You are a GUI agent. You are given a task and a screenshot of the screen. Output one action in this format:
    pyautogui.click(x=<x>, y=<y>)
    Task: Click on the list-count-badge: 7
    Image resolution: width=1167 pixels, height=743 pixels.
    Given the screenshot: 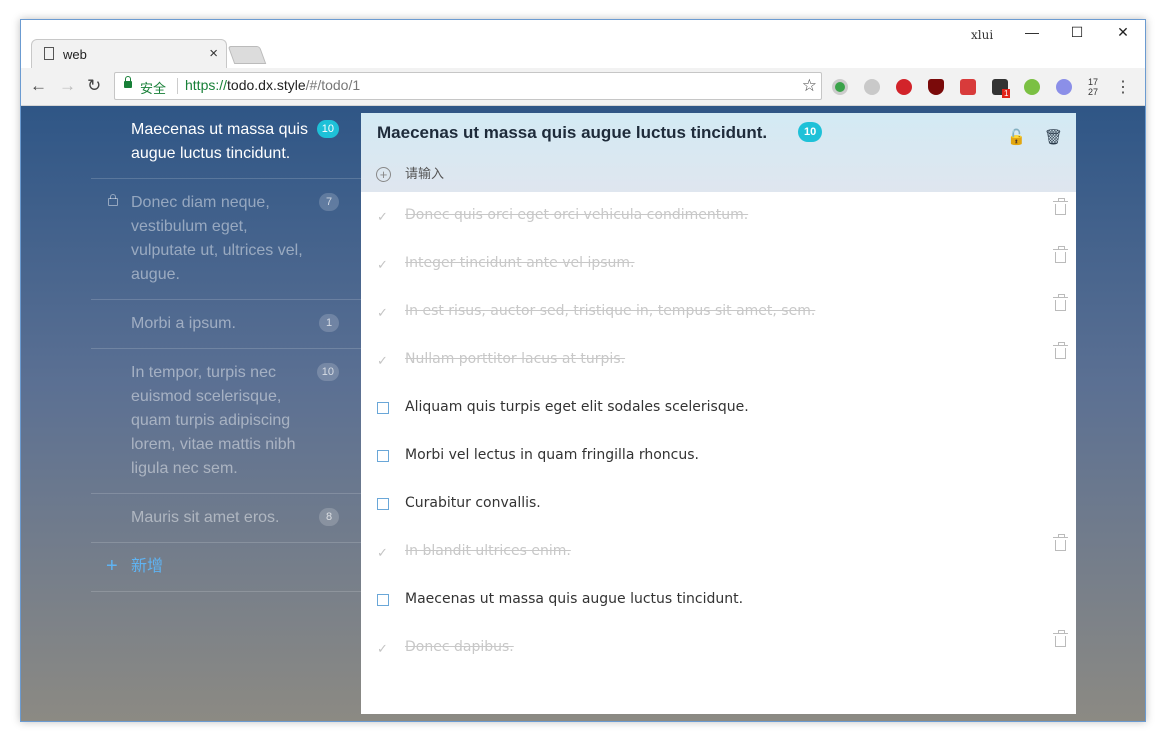 What is the action you would take?
    pyautogui.click(x=329, y=202)
    